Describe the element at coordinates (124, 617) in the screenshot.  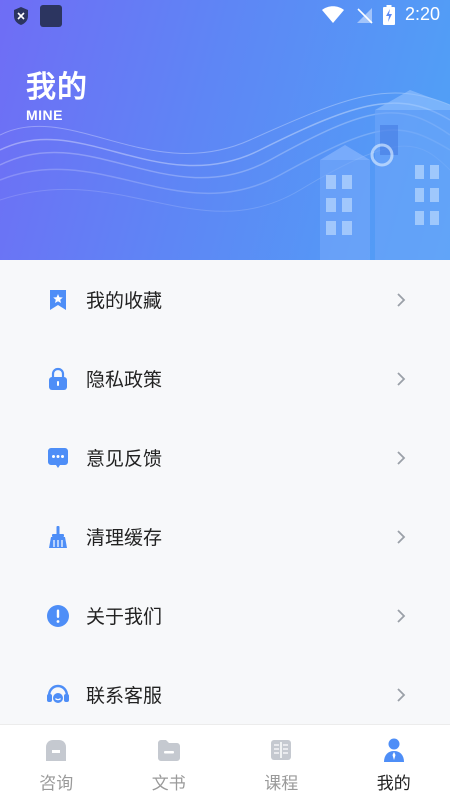
I see `menu-item-label: 关于我们` at that location.